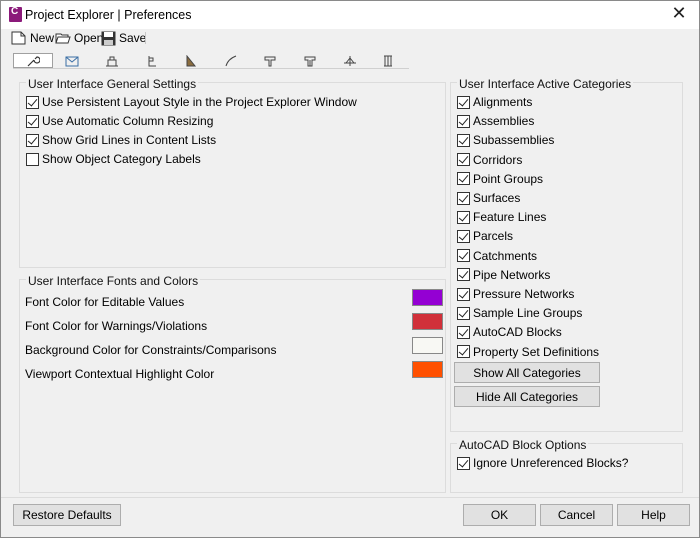 The width and height of the screenshot is (700, 538). I want to click on open-button: Open, so click(79, 38).